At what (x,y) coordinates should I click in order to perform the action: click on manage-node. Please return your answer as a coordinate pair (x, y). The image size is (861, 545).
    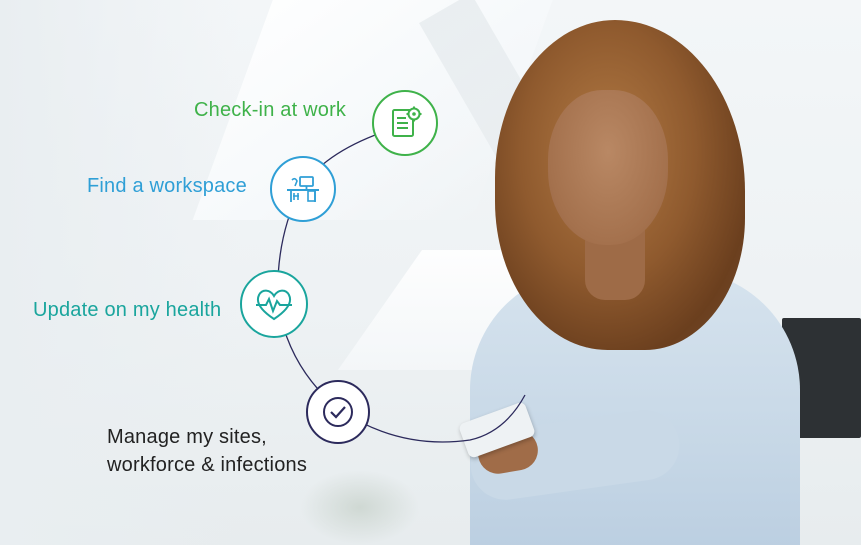
    Looking at the image, I should click on (338, 412).